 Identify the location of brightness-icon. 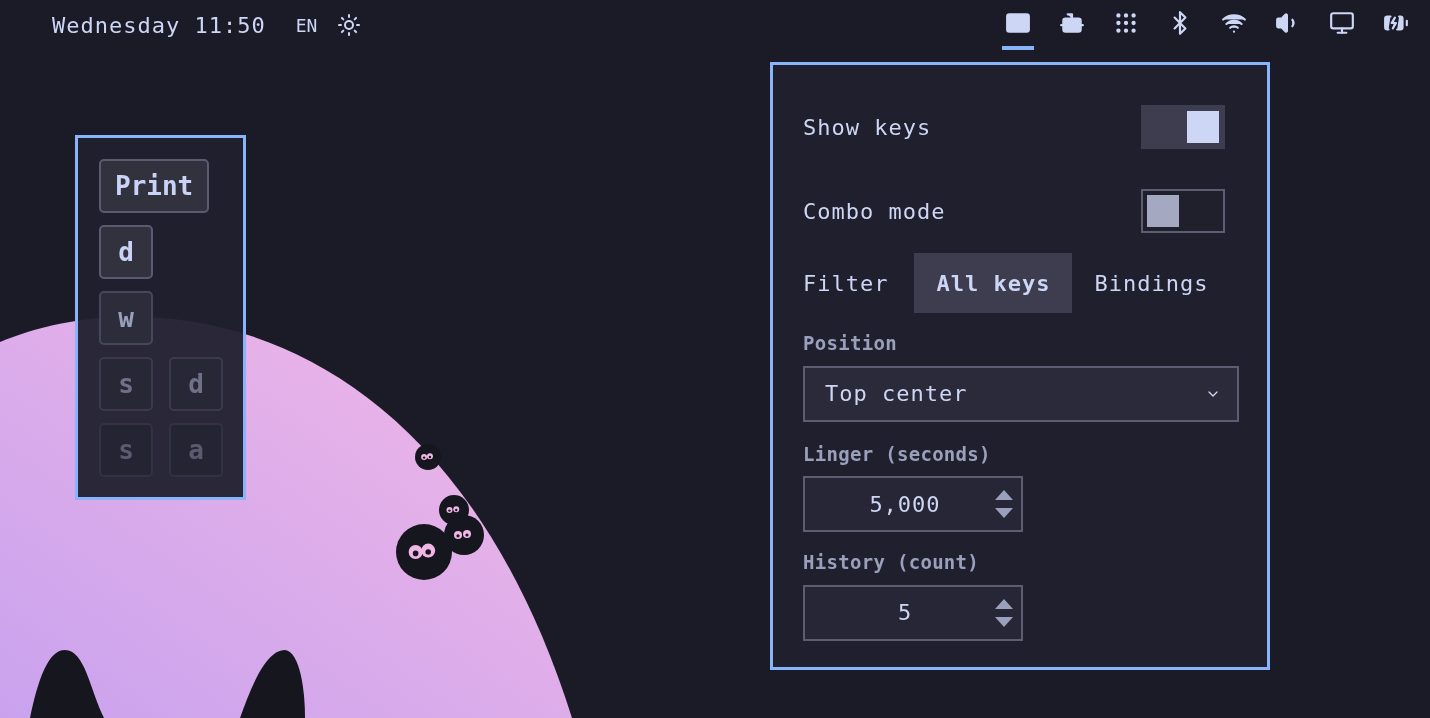
(349, 25).